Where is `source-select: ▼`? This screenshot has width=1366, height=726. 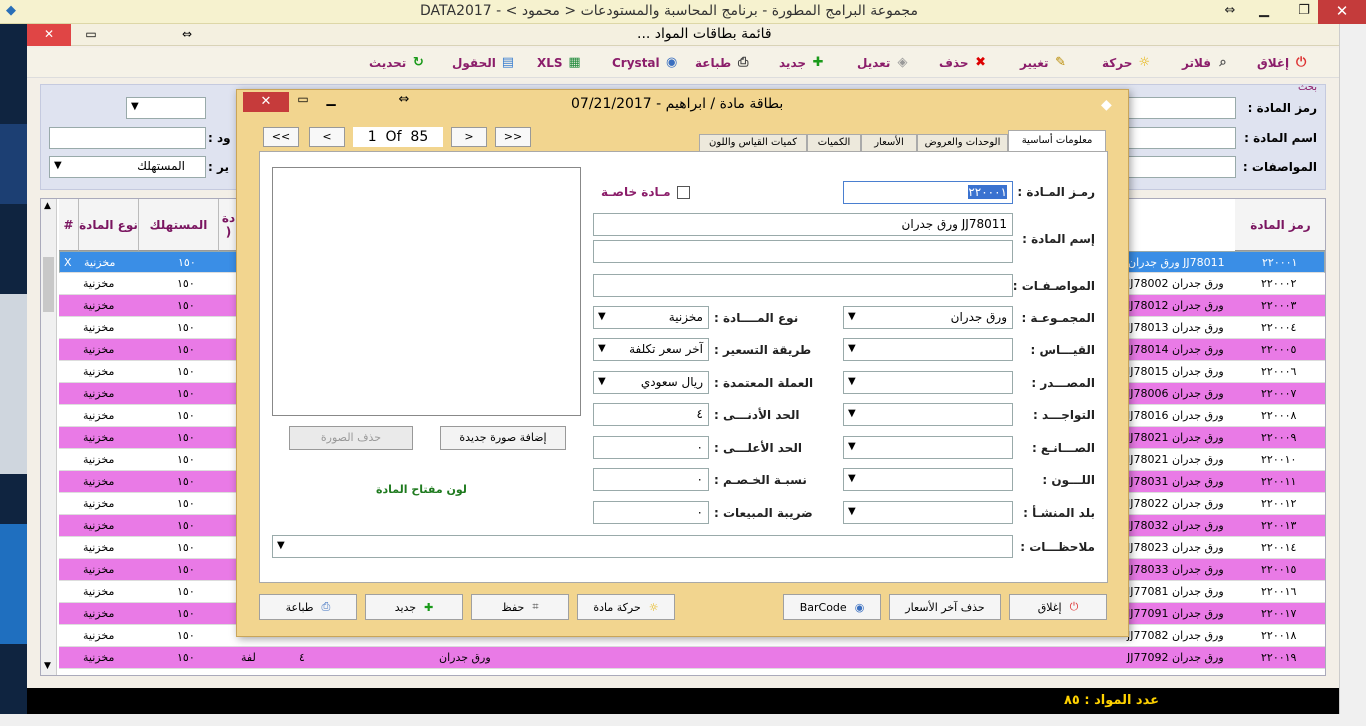
source-select: ▼ is located at coordinates (928, 382).